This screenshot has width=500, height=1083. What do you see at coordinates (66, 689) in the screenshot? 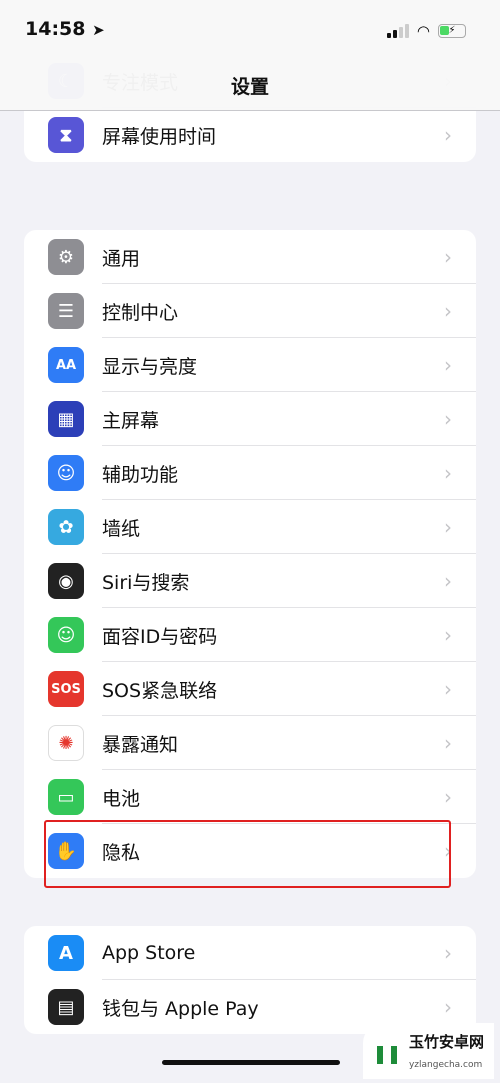
I see `sos-icon: SOS` at bounding box center [66, 689].